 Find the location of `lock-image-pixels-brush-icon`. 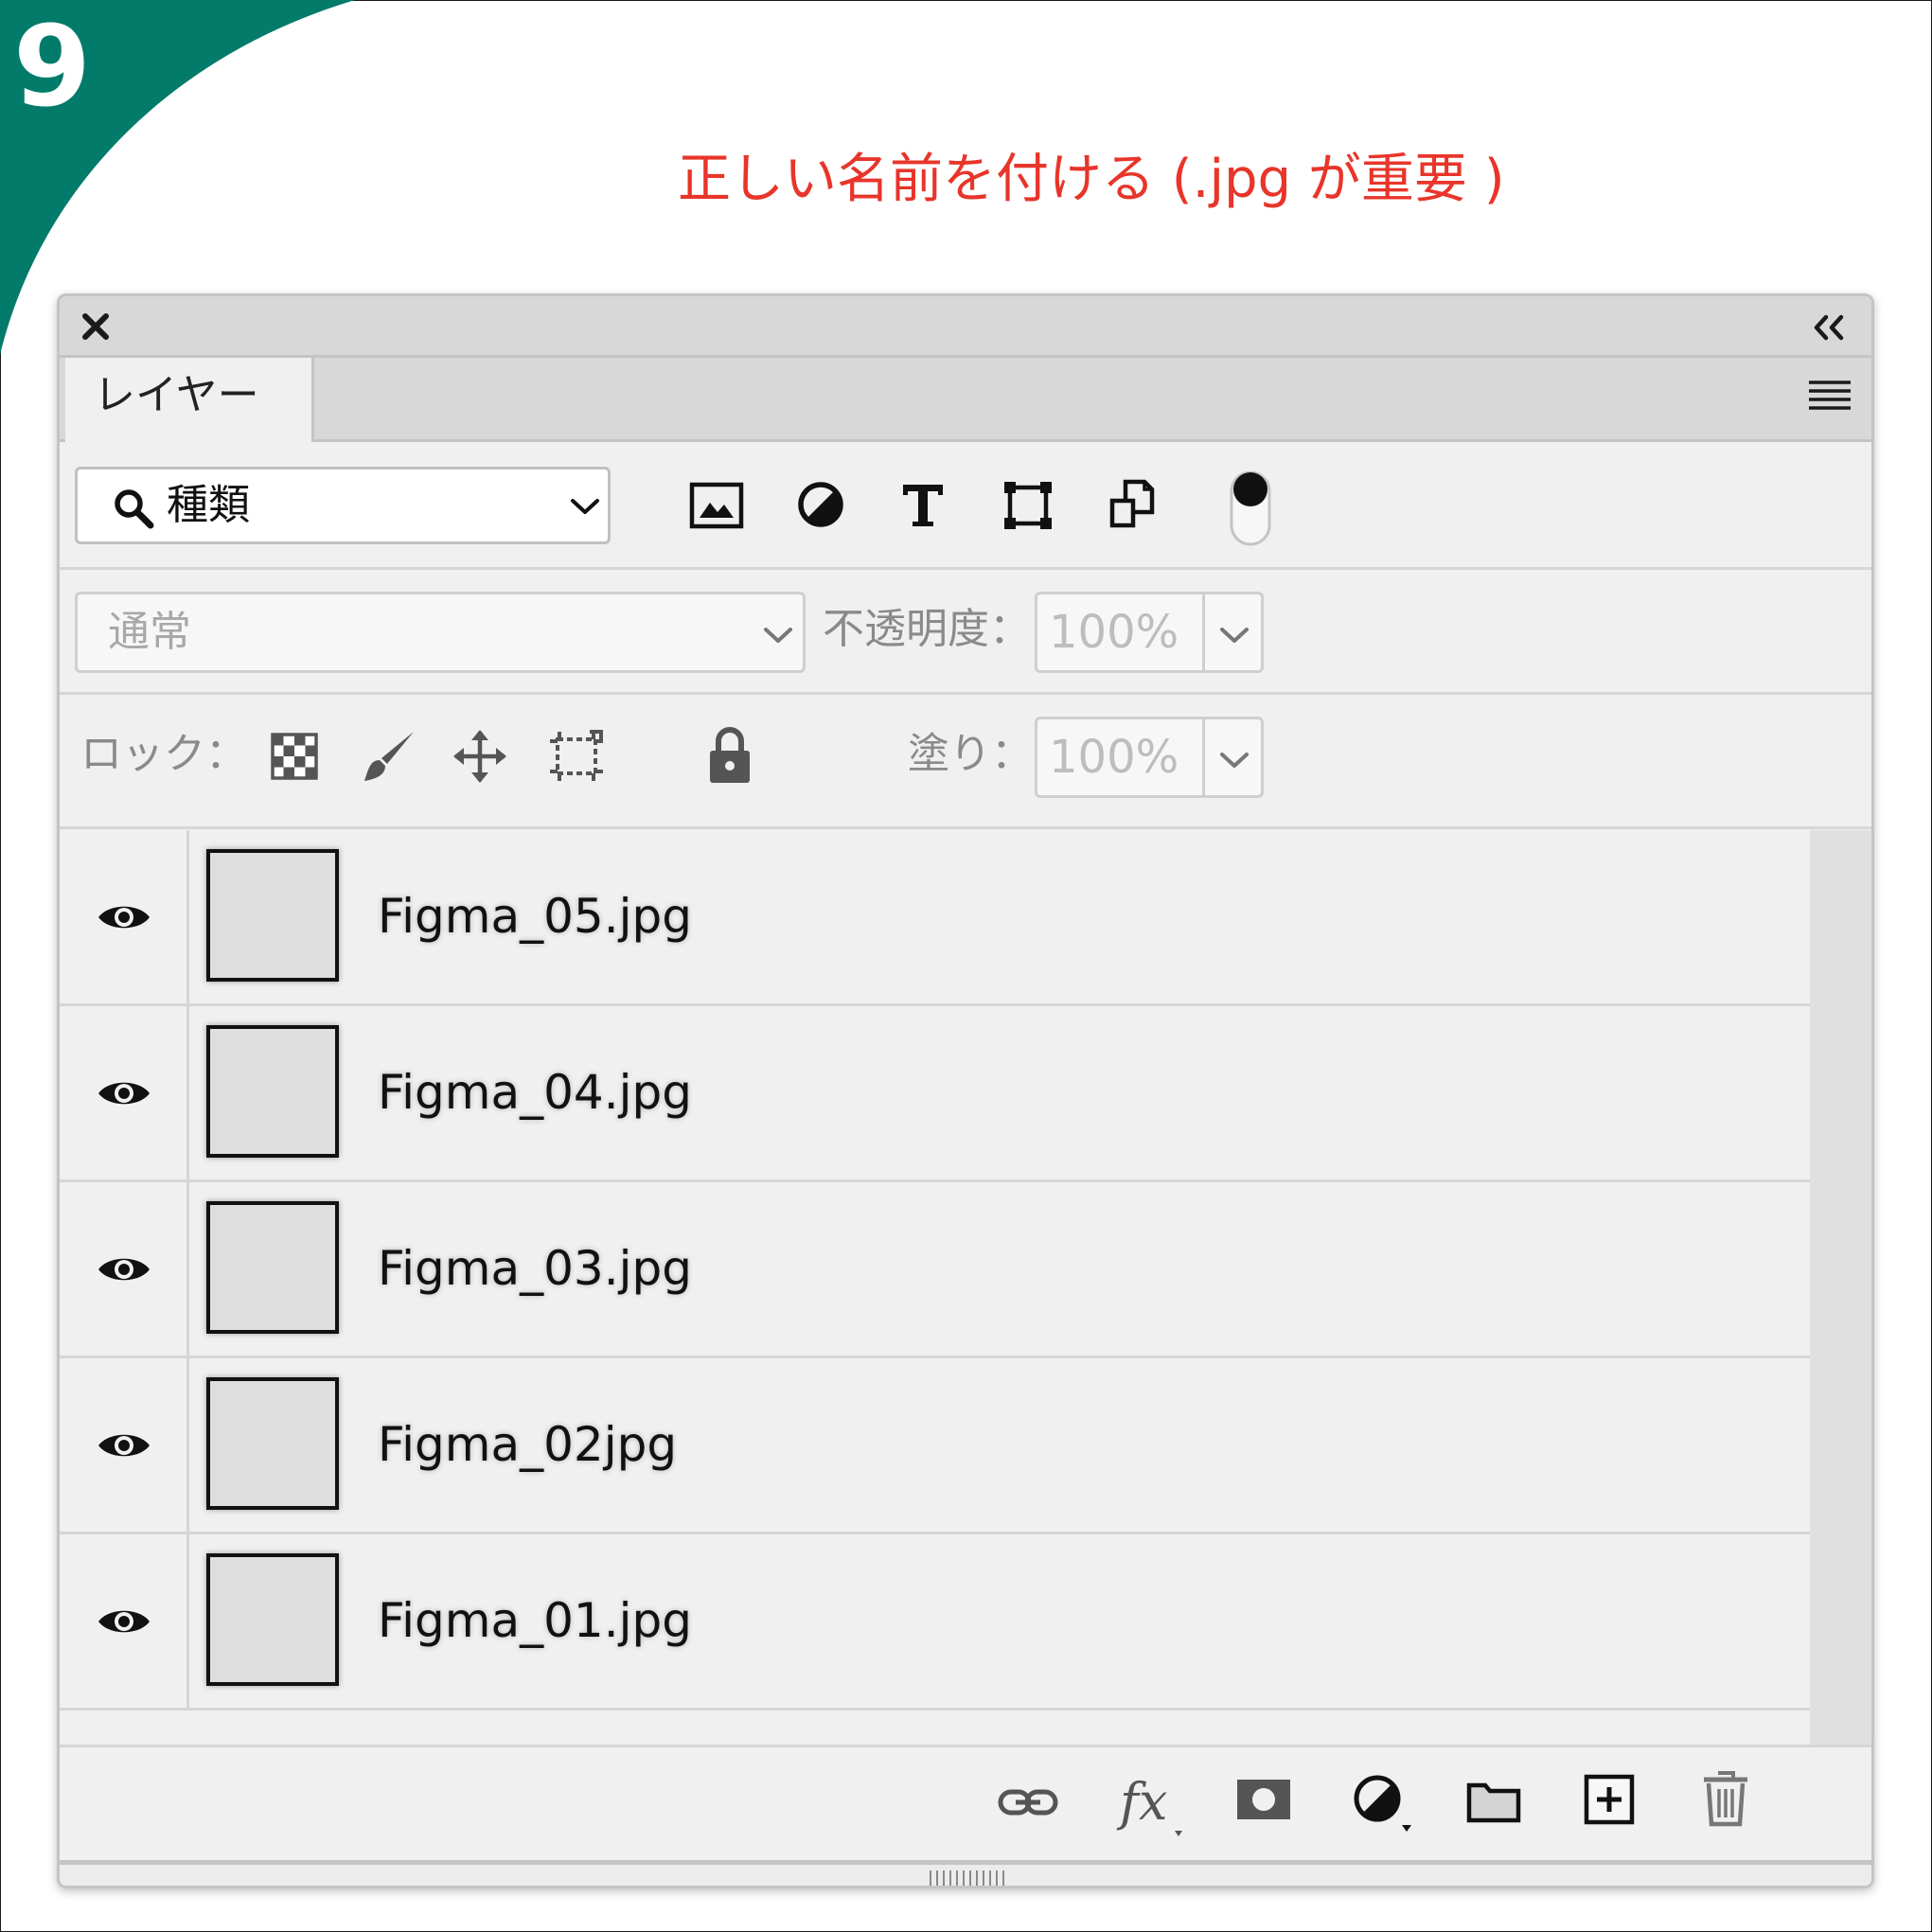

lock-image-pixels-brush-icon is located at coordinates (389, 756).